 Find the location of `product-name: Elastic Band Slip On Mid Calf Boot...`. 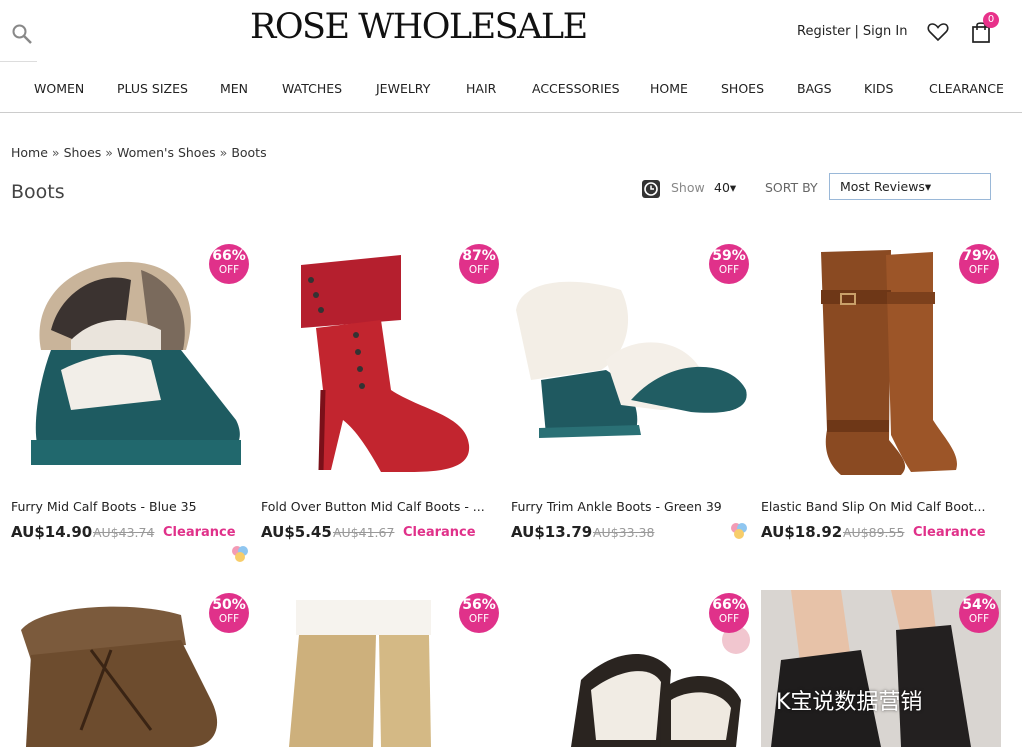

product-name: Elastic Band Slip On Mid Calf Boot... is located at coordinates (876, 506).